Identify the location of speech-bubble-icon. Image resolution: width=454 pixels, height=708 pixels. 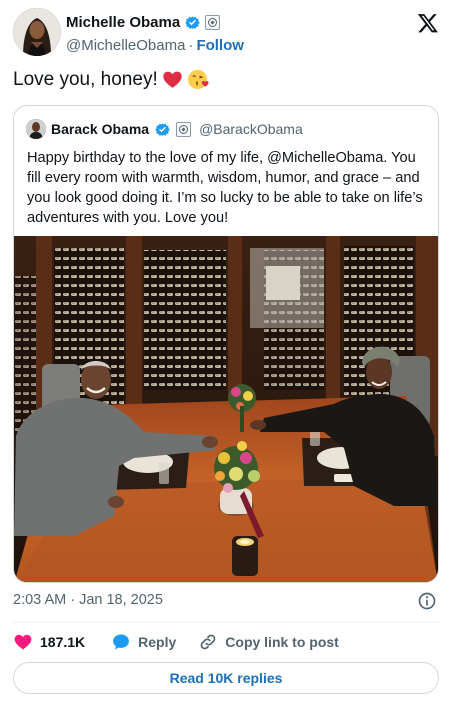
(121, 642).